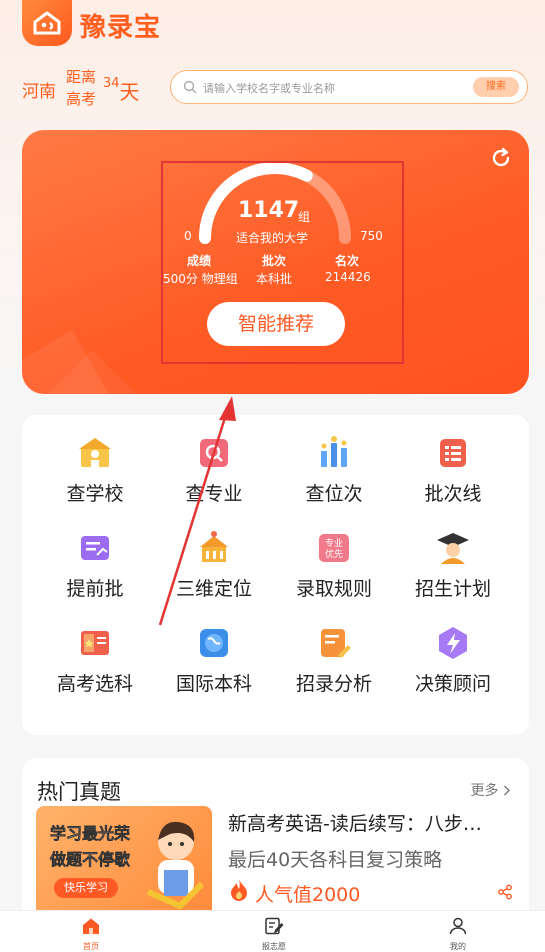 This screenshot has width=545, height=952. I want to click on countdown-label-line2: 高考, so click(81, 99).